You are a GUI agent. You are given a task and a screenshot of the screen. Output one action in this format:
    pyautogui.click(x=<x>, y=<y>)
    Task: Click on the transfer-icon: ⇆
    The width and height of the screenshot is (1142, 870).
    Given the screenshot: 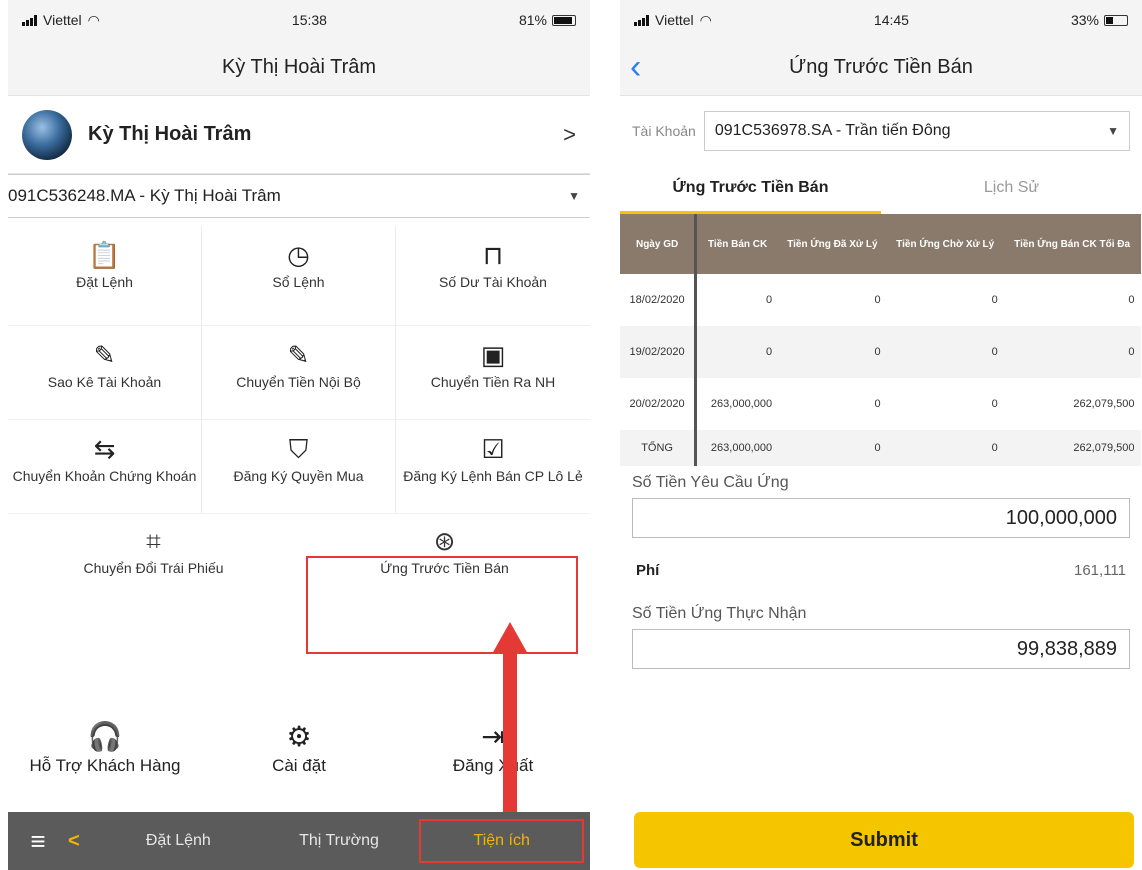 What is the action you would take?
    pyautogui.click(x=104, y=449)
    